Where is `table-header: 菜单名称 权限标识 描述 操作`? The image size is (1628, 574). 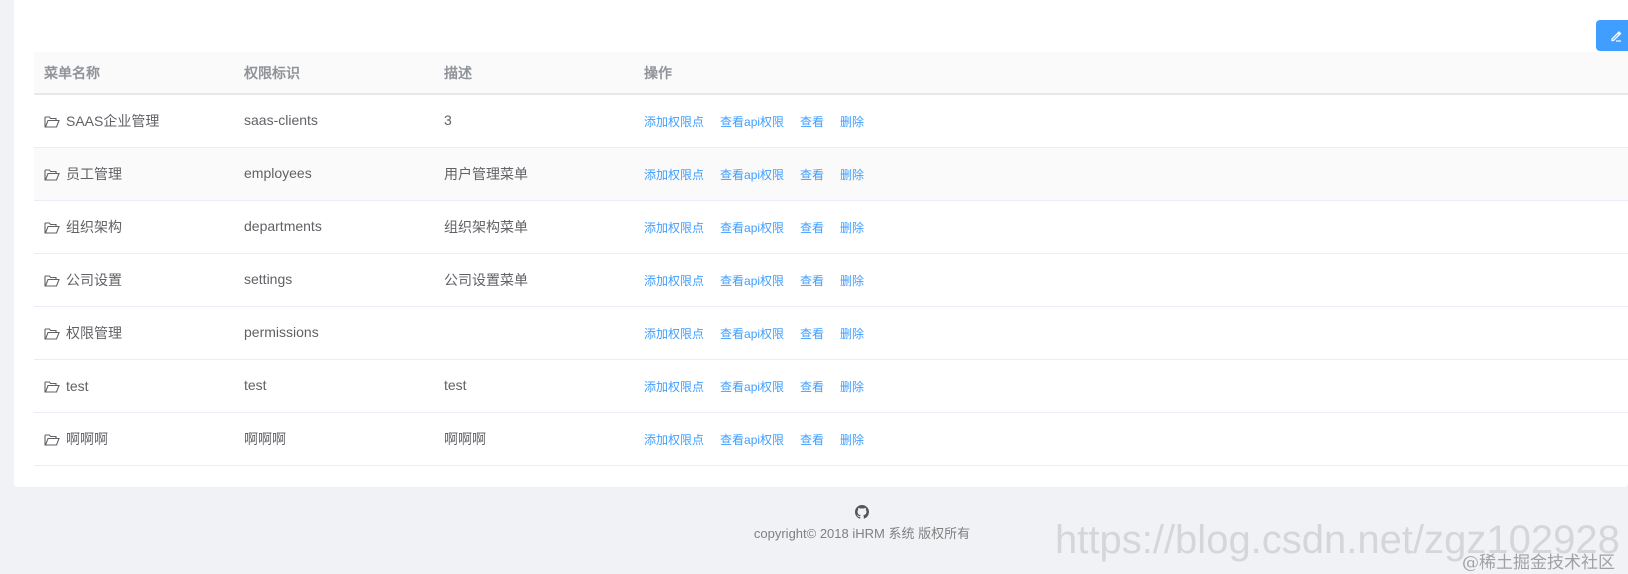 table-header: 菜单名称 权限标识 描述 操作 is located at coordinates (831, 73).